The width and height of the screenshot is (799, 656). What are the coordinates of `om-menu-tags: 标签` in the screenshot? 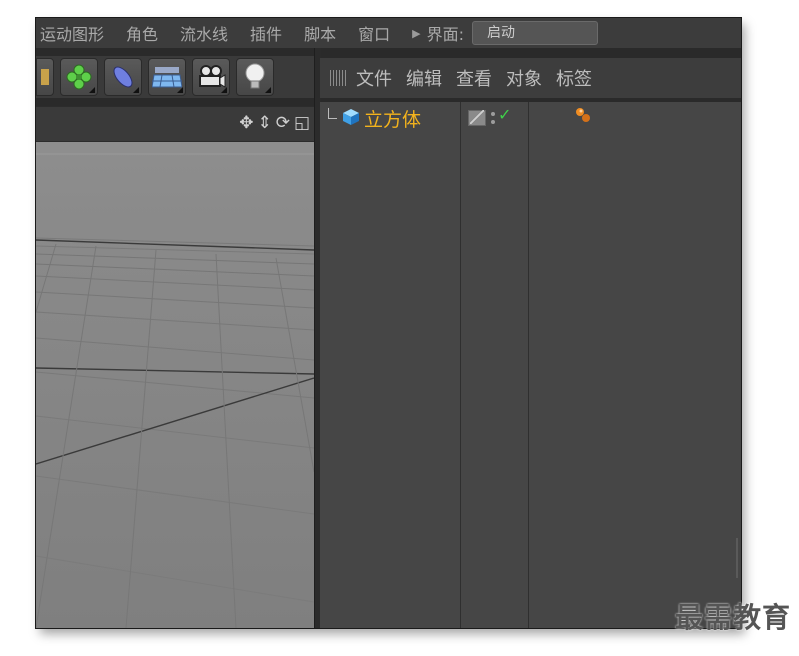 It's located at (574, 78).